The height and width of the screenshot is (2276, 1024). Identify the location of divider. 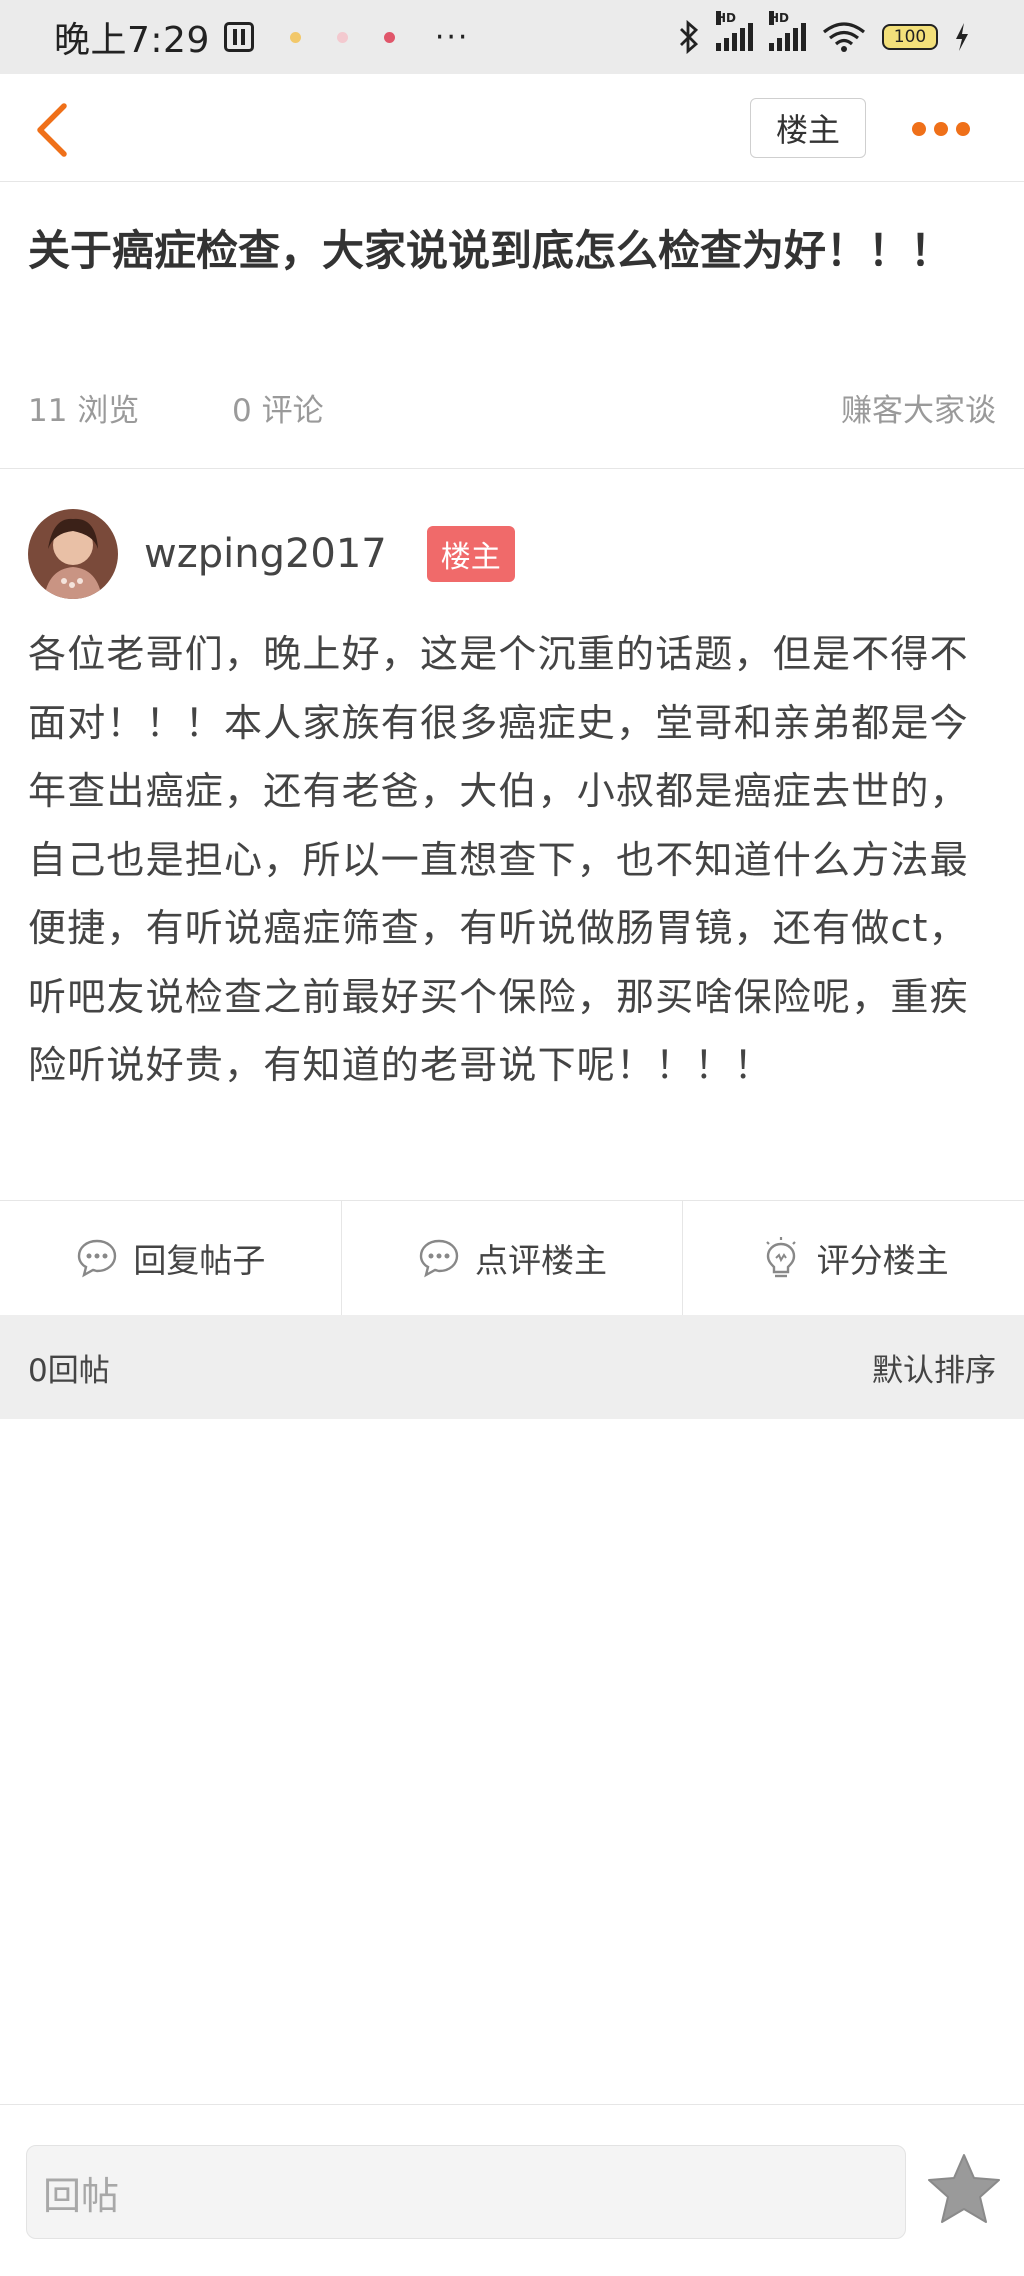
(512, 468).